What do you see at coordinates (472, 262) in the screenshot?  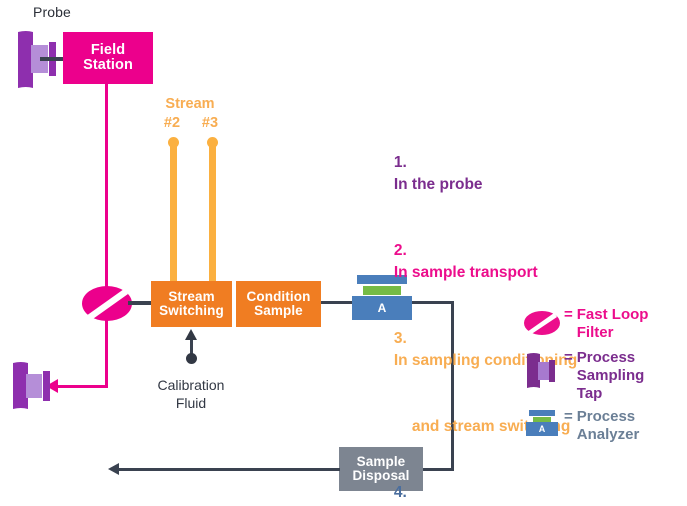 I see `step-item-2: 2. In sample transport` at bounding box center [472, 262].